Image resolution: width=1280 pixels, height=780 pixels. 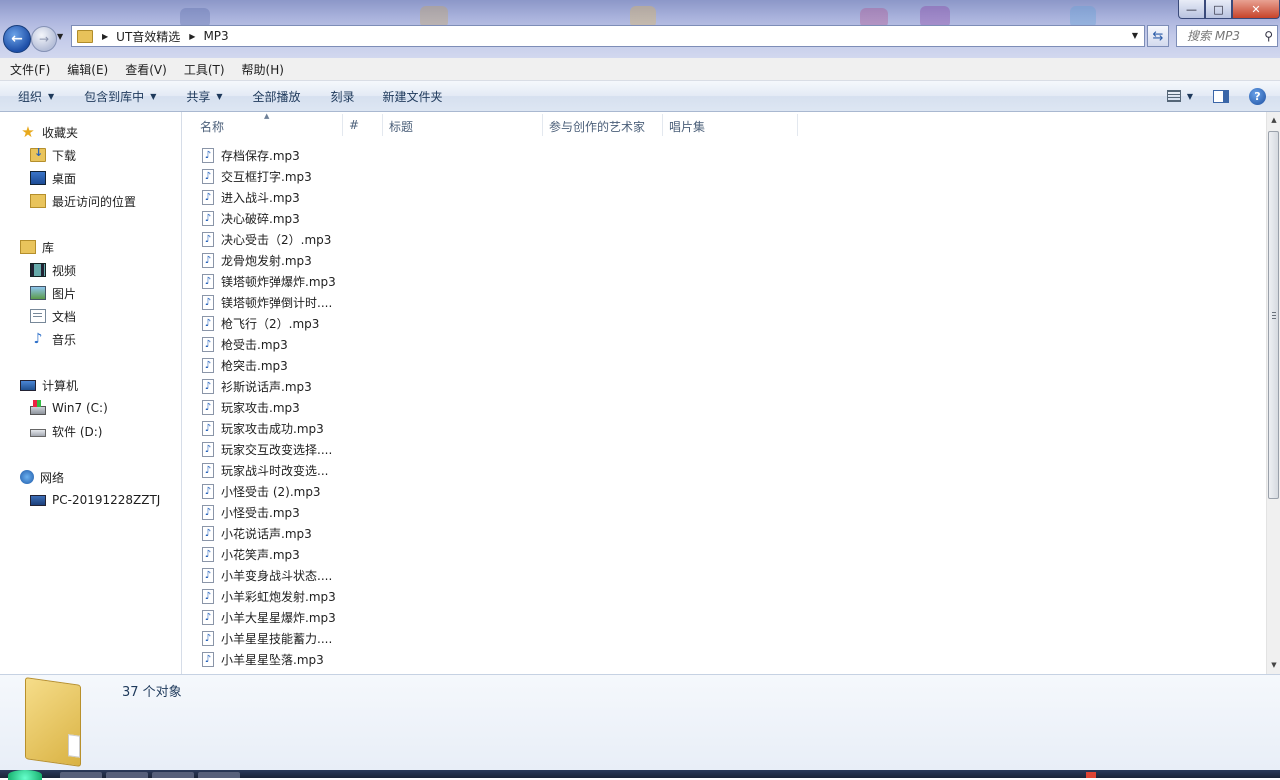 I want to click on tray-icon, so click(x=1091, y=775).